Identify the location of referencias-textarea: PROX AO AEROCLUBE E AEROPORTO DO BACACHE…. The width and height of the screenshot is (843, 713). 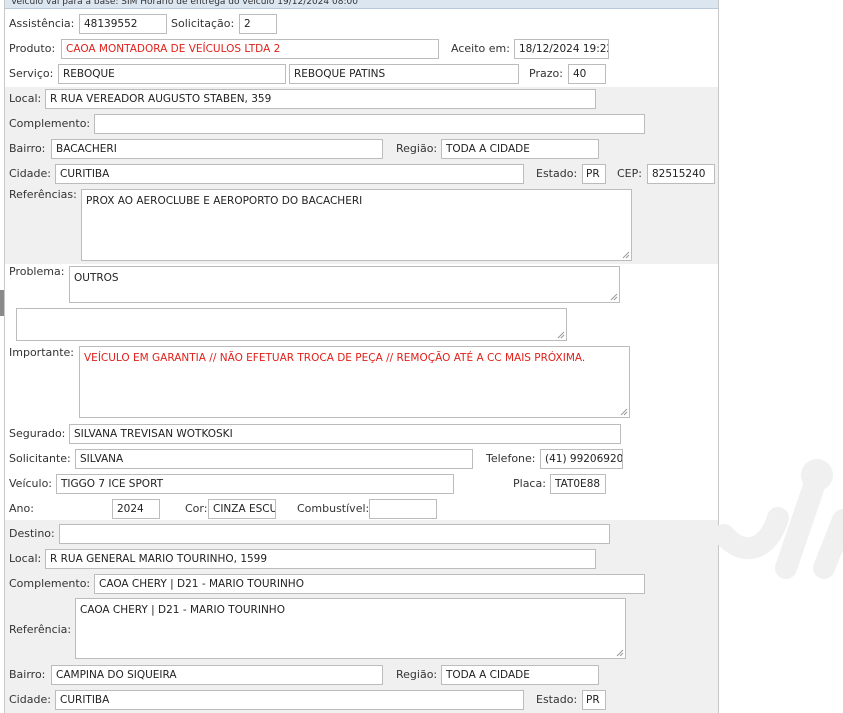
(356, 225).